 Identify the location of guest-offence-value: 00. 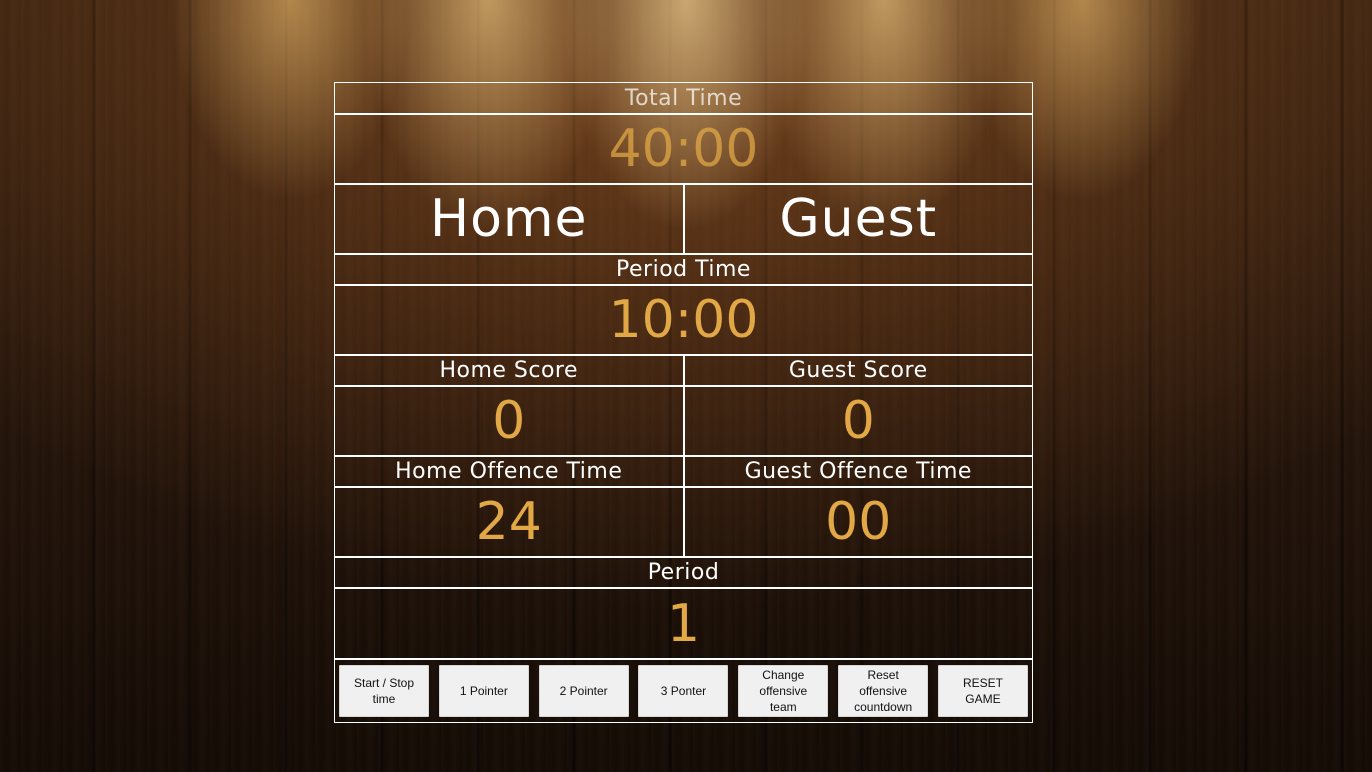
(857, 522).